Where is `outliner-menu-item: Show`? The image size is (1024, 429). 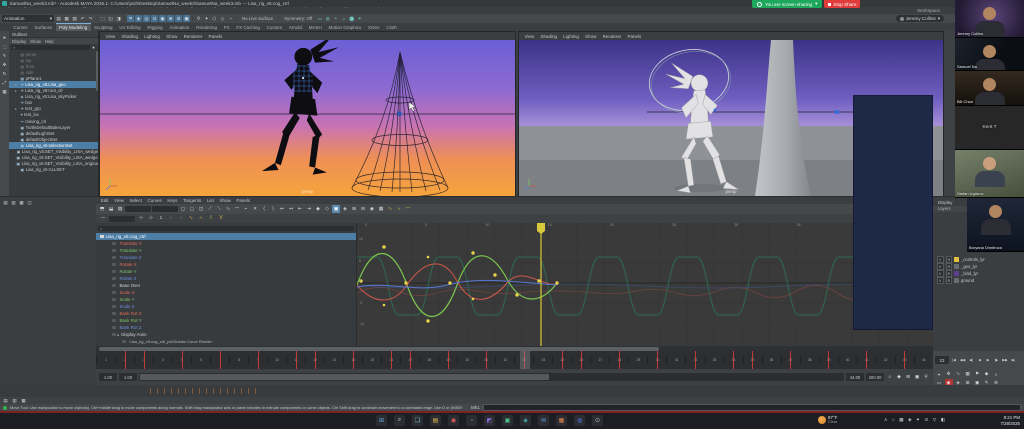 outliner-menu-item: Show is located at coordinates (35, 41).